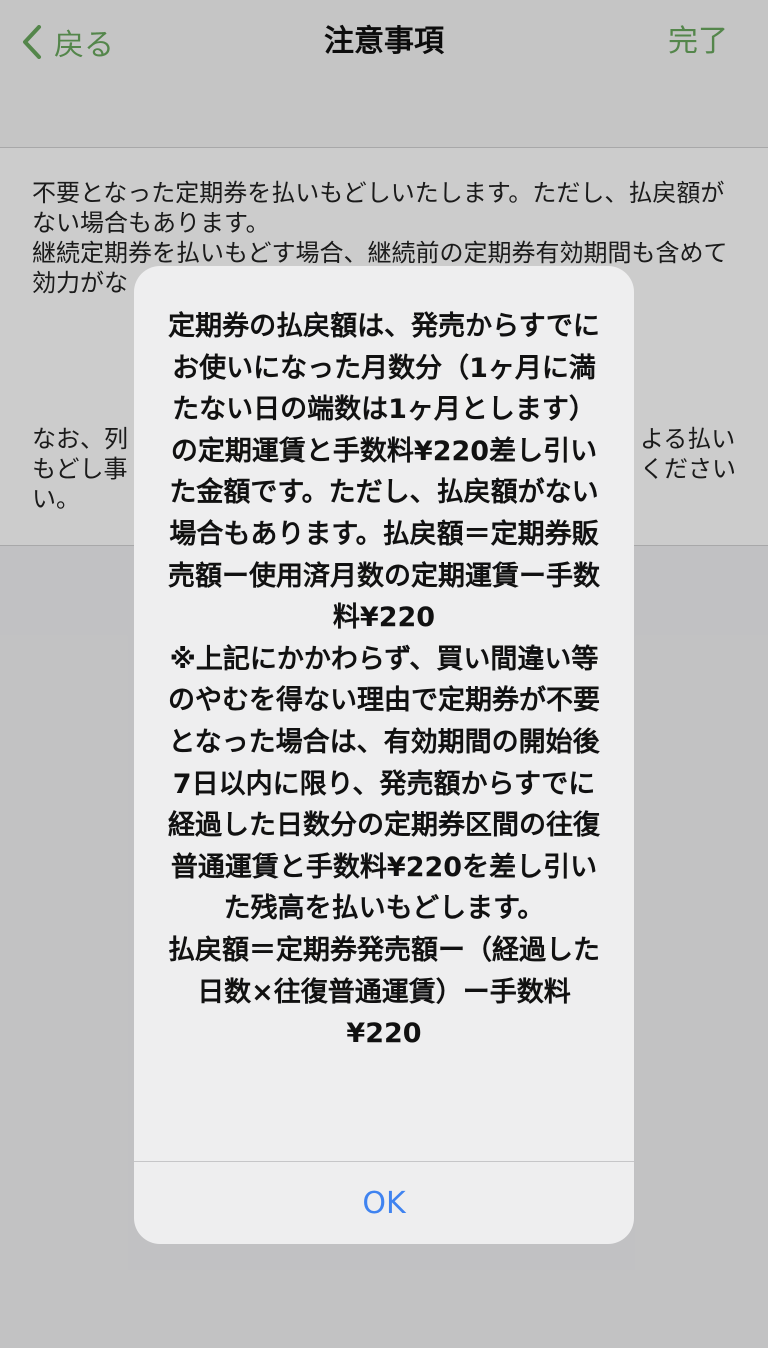  I want to click on ok-button: OK, so click(384, 1203).